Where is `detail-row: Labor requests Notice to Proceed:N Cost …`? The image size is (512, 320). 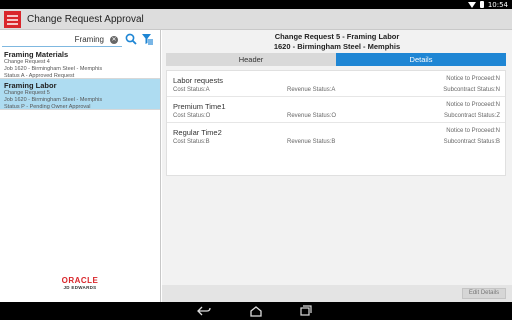 detail-row: Labor requests Notice to Proceed:N Cost … is located at coordinates (336, 84).